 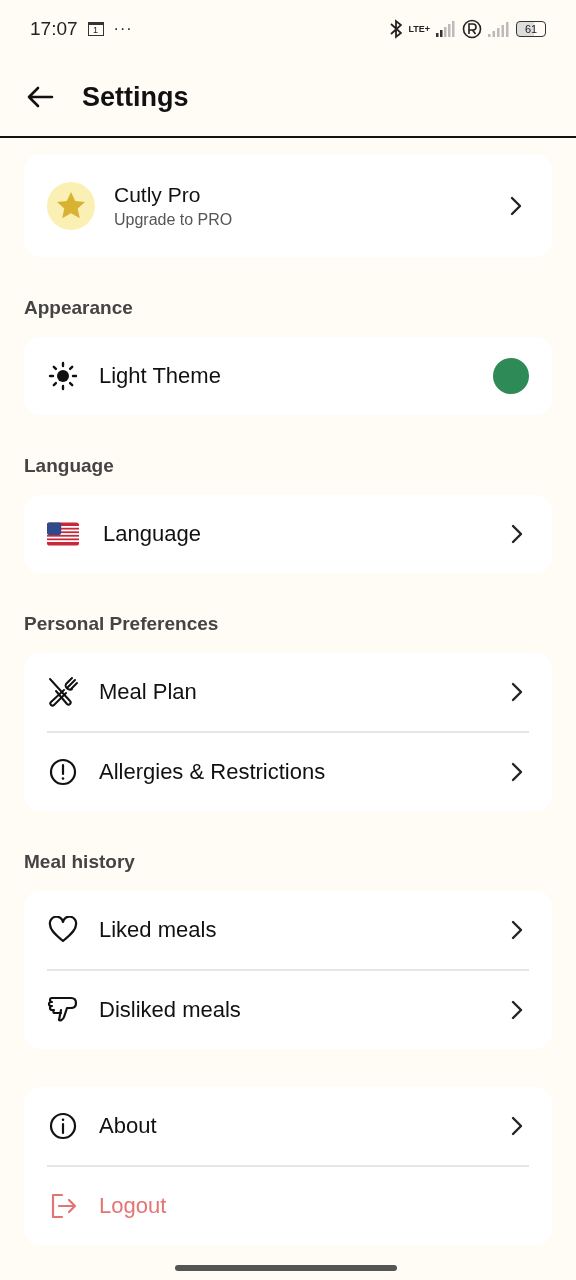 I want to click on row-label: About, so click(x=128, y=1126).